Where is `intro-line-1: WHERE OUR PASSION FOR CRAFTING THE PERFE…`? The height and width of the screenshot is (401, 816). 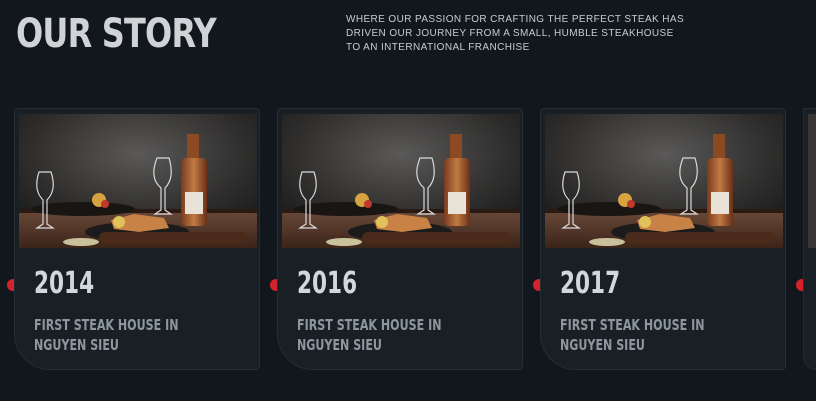
intro-line-1: WHERE OUR PASSION FOR CRAFTING THE PERFE… is located at coordinates (515, 19).